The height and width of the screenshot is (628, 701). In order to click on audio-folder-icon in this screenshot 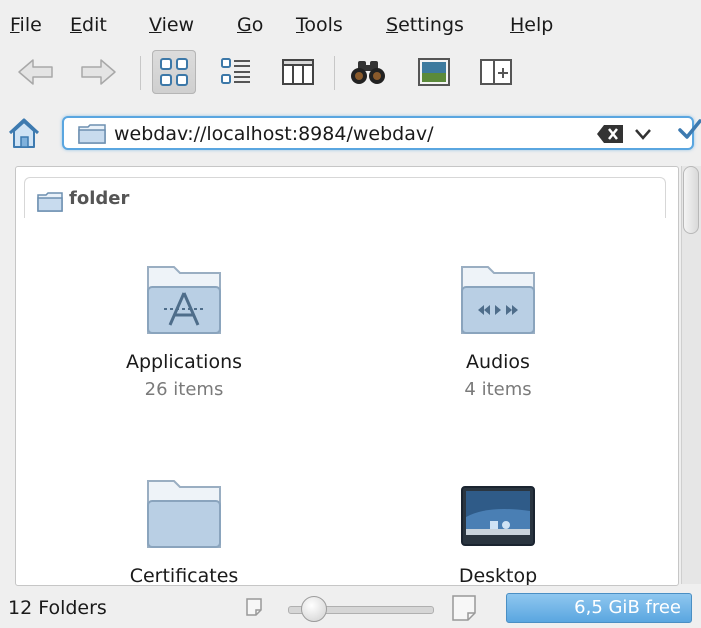, I will do `click(498, 300)`.